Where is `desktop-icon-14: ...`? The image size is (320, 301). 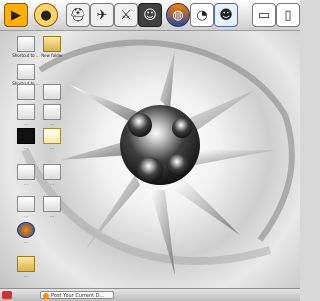 desktop-icon-14: ... is located at coordinates (26, 233).